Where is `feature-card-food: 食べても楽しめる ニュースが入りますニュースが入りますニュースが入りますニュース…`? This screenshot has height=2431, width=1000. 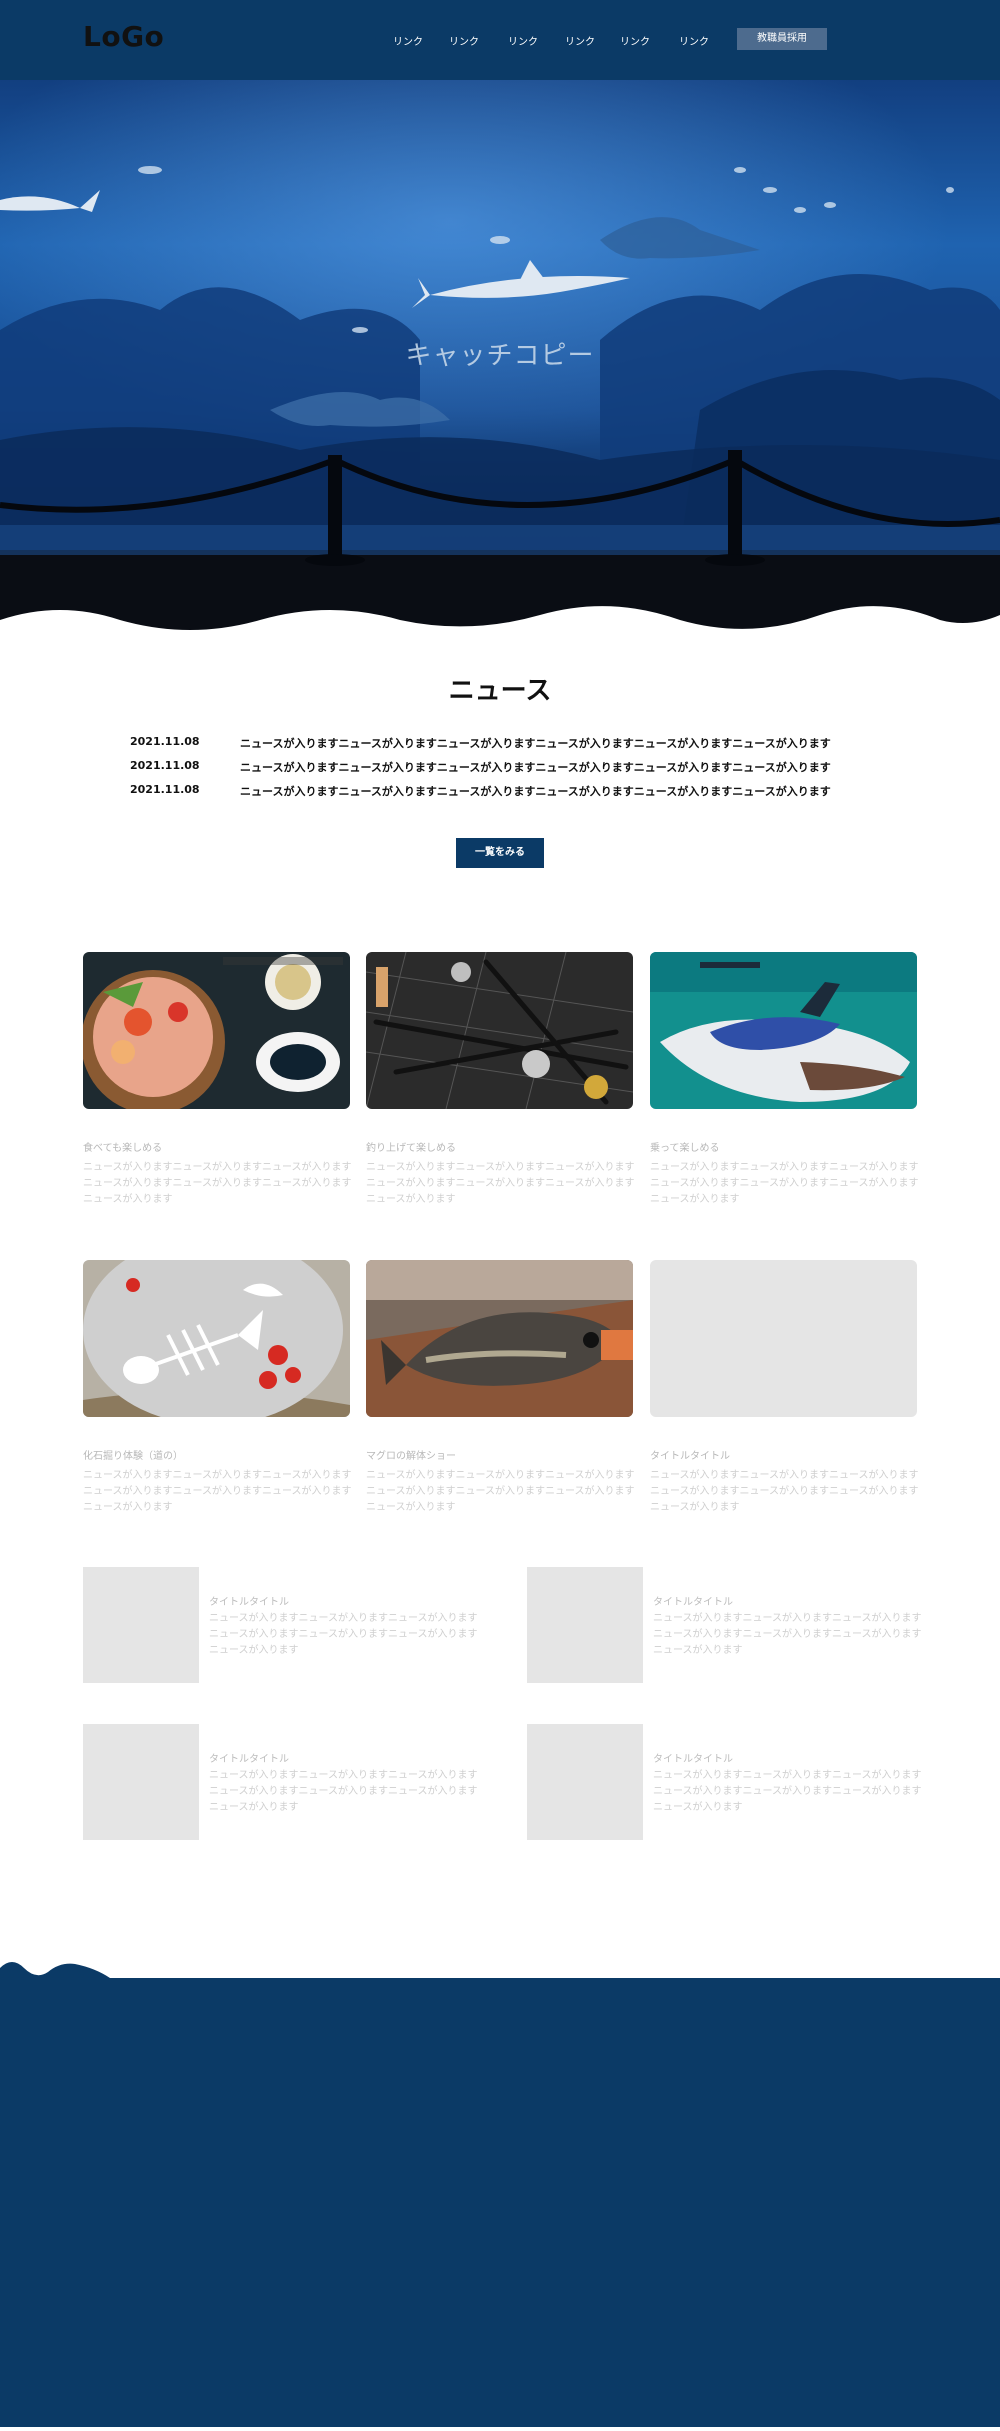 feature-card-food: 食べても楽しめる ニュースが入りますニュースが入りますニュースが入りますニュース… is located at coordinates (217, 1080).